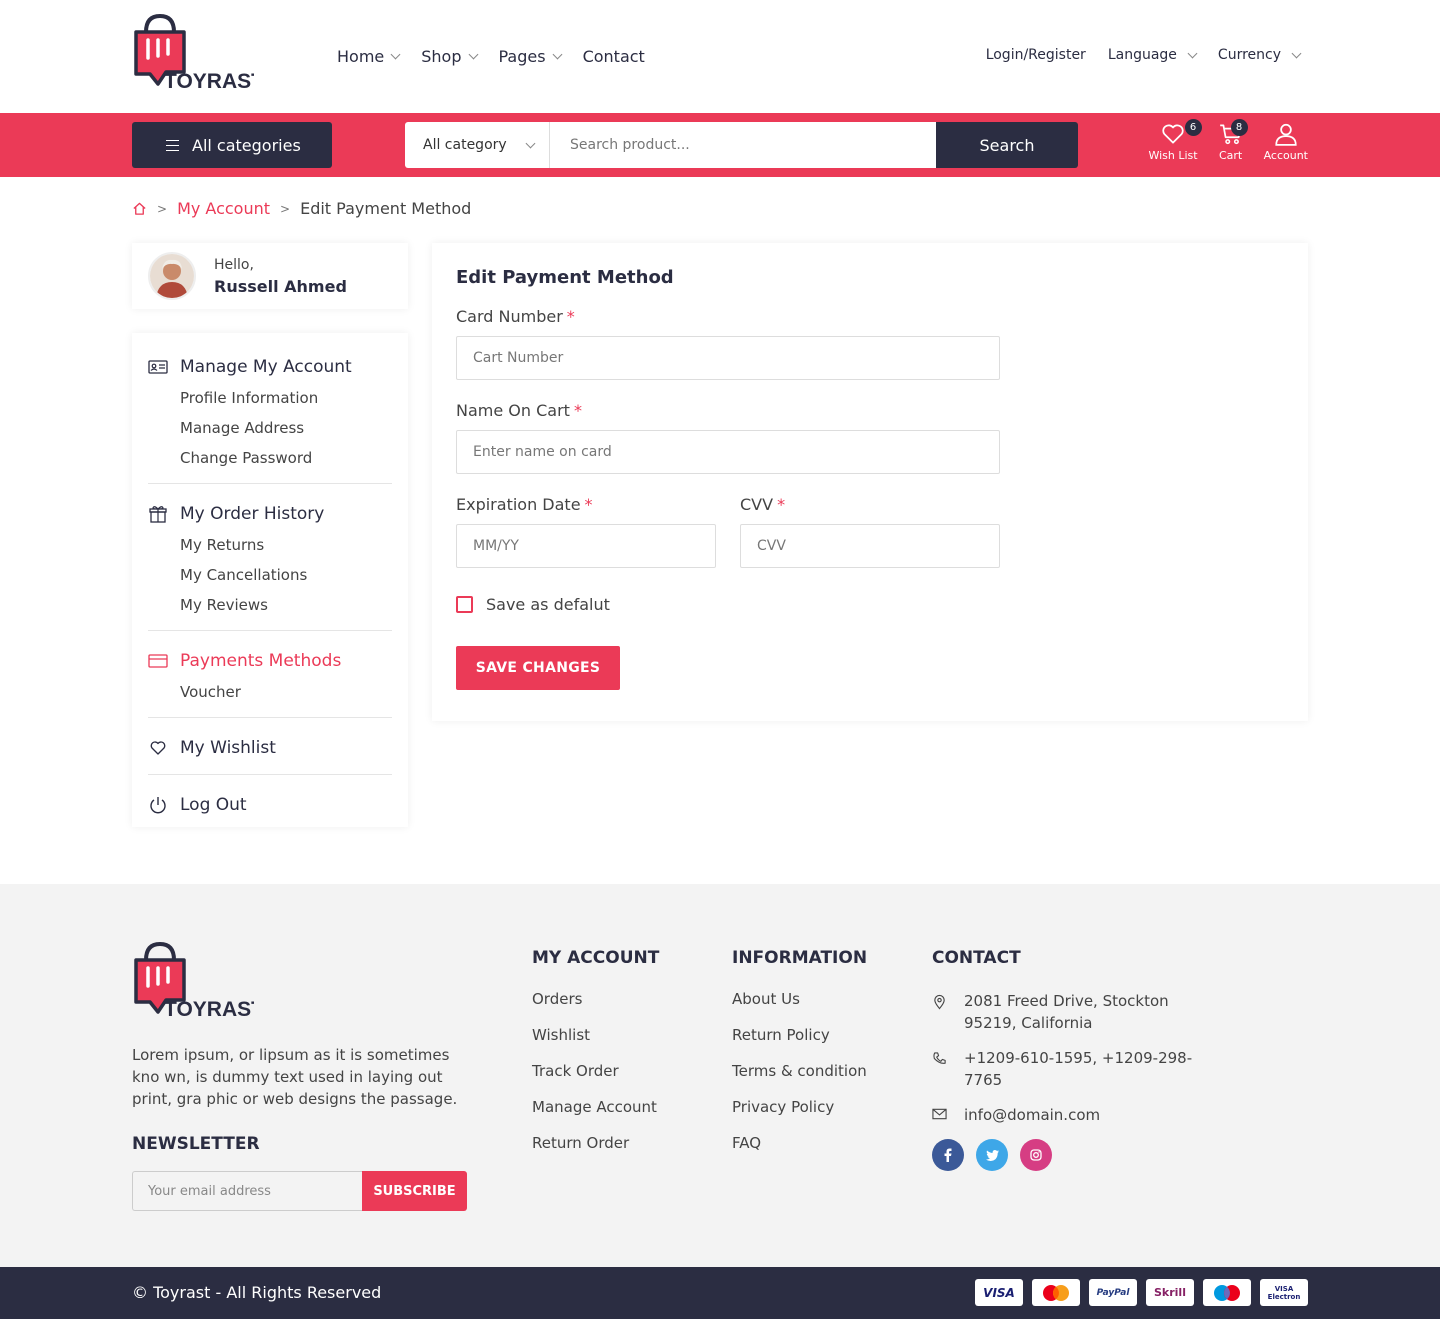  Describe the element at coordinates (586, 546) in the screenshot. I see `expiration-date-input` at that location.